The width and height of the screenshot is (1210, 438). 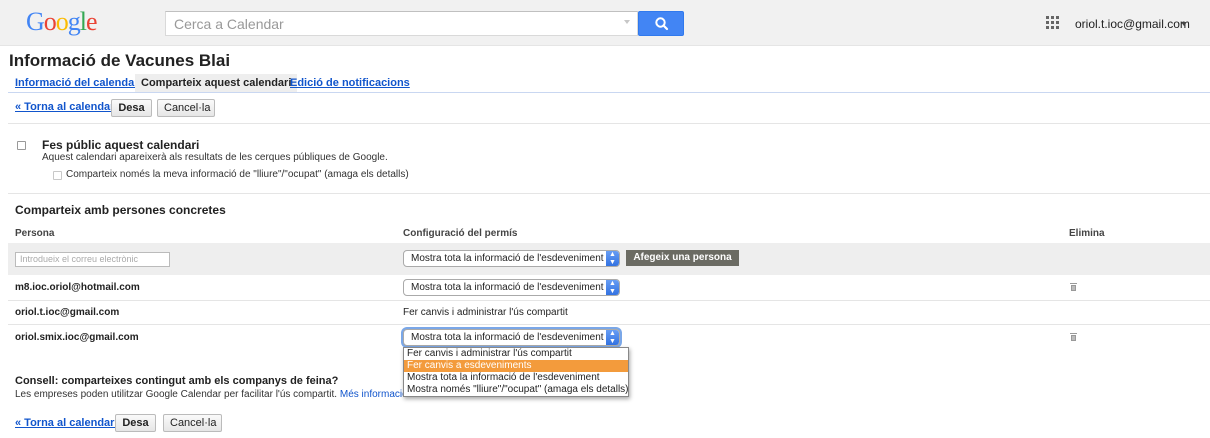 What do you see at coordinates (92, 21) in the screenshot?
I see `logo-letter: e` at bounding box center [92, 21].